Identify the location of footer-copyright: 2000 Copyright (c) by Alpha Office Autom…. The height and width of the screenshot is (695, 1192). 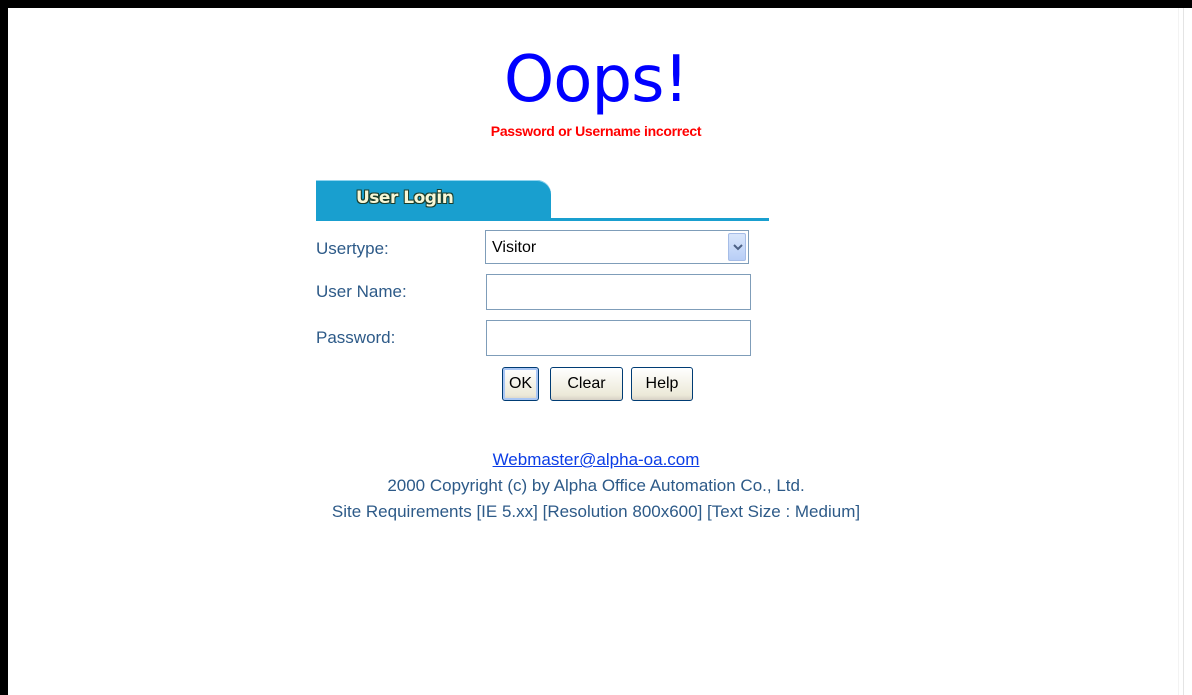
(596, 485).